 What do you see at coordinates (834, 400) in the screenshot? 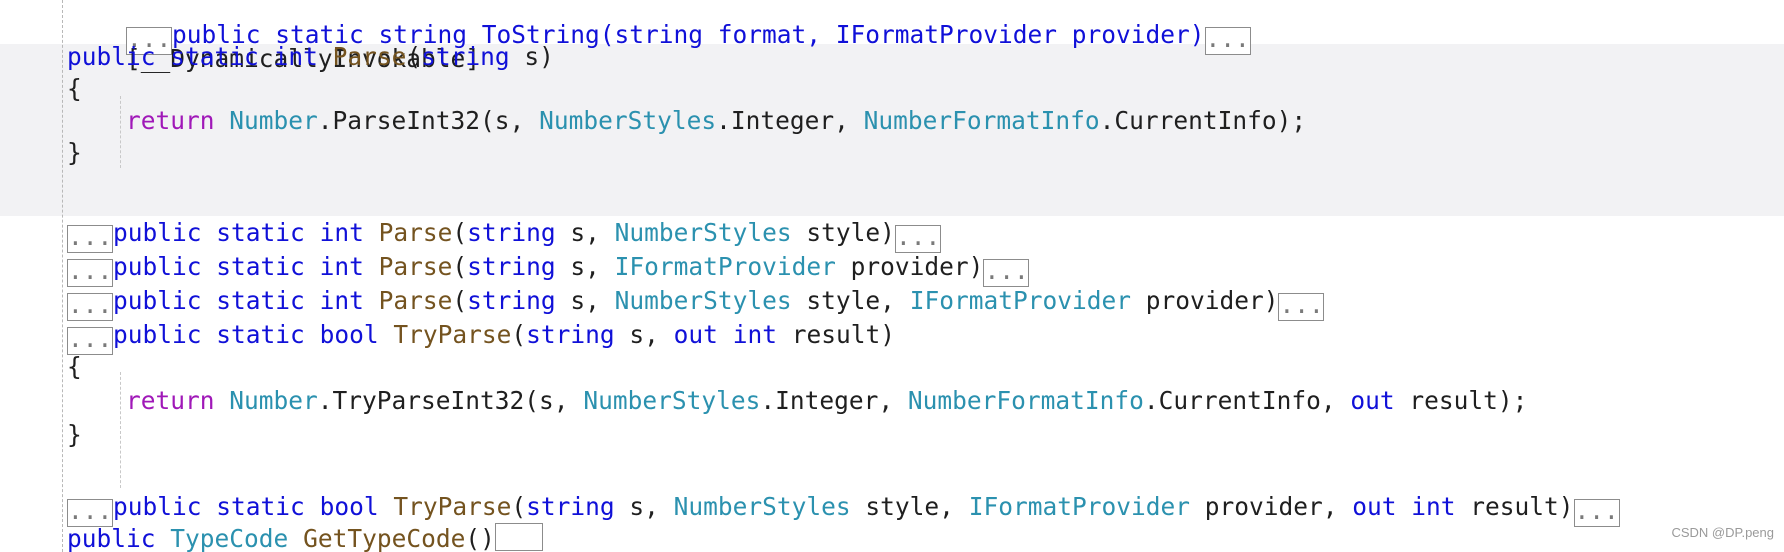
I see `code-text: .Integer,` at bounding box center [834, 400].